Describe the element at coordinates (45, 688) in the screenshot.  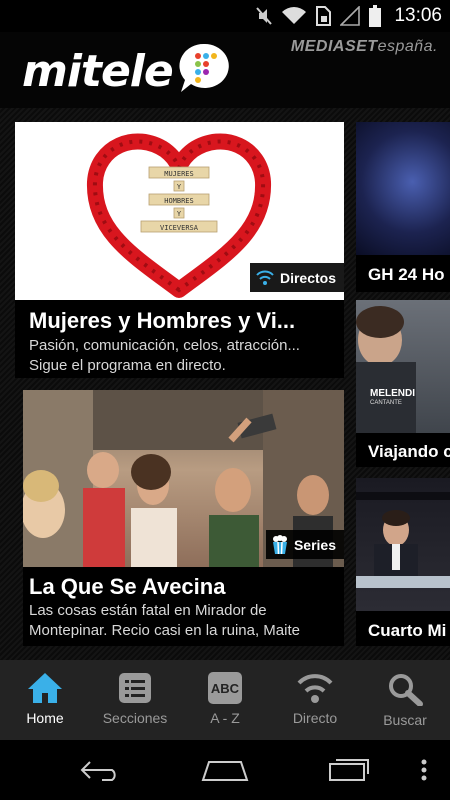
I see `home-icon` at that location.